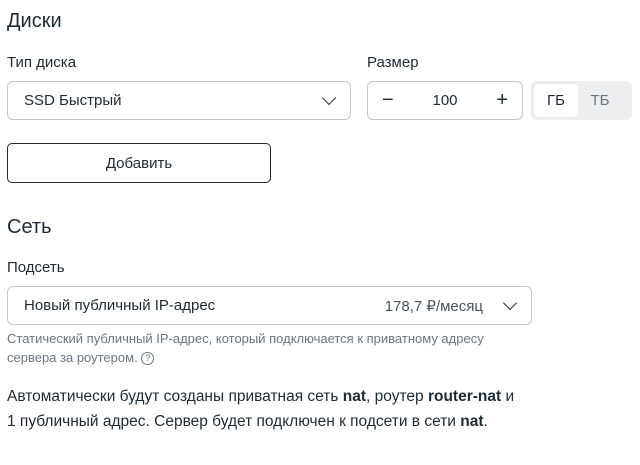 The height and width of the screenshot is (465, 640). What do you see at coordinates (120, 305) in the screenshot?
I see `subnet-value: Новый публичный IP-адрес` at bounding box center [120, 305].